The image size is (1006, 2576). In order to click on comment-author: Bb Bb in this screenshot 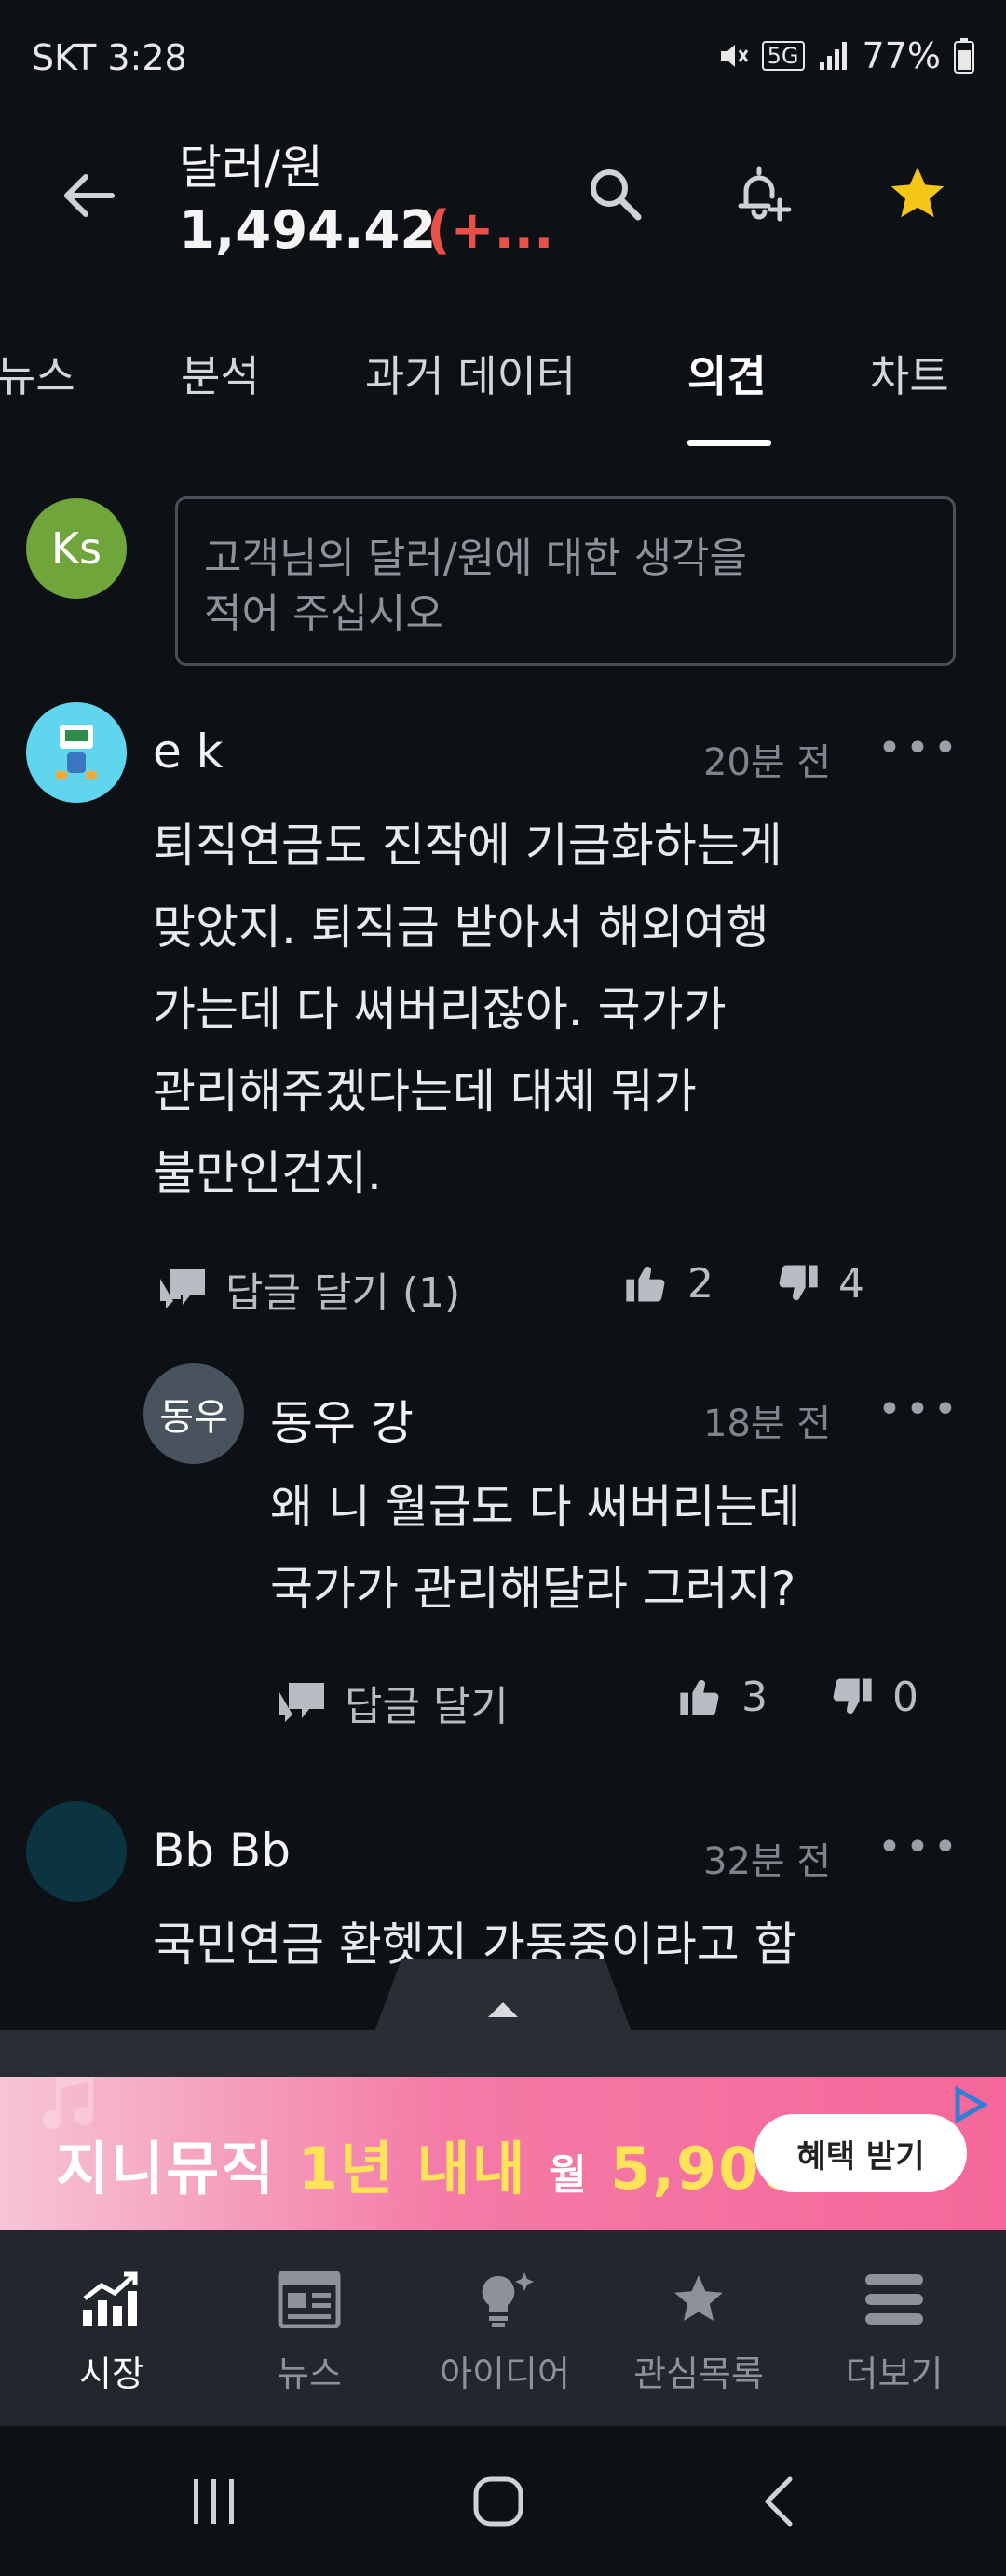, I will do `click(222, 1851)`.